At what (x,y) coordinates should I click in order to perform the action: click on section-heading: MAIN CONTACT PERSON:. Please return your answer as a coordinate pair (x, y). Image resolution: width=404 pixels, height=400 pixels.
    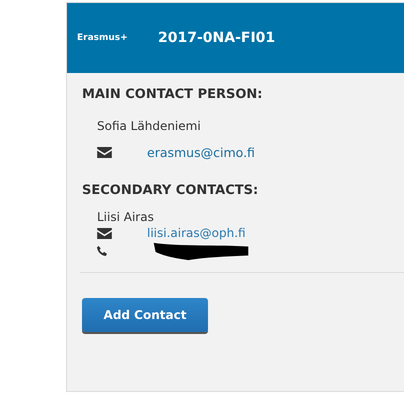
    Looking at the image, I should click on (173, 94).